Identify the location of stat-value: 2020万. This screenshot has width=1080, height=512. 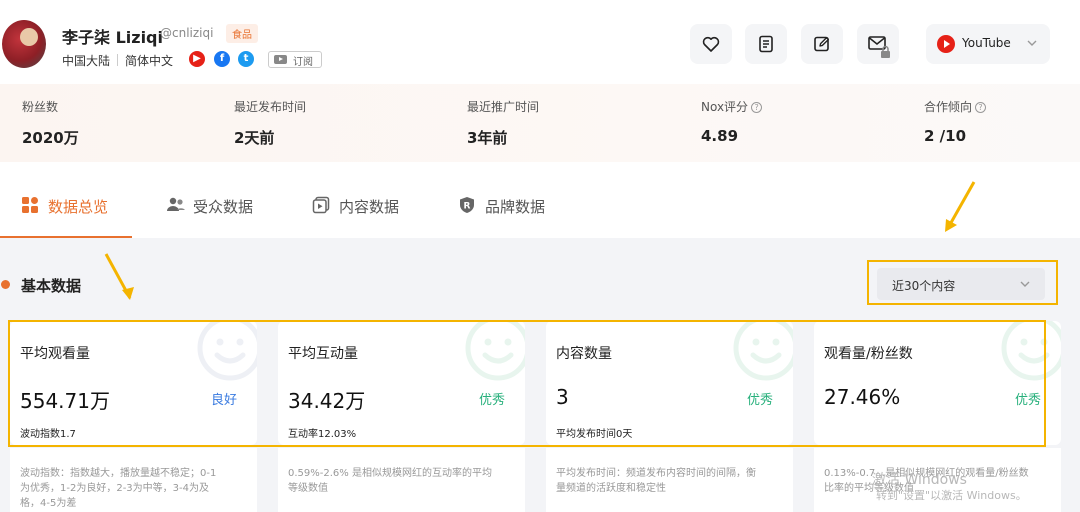
(50, 138).